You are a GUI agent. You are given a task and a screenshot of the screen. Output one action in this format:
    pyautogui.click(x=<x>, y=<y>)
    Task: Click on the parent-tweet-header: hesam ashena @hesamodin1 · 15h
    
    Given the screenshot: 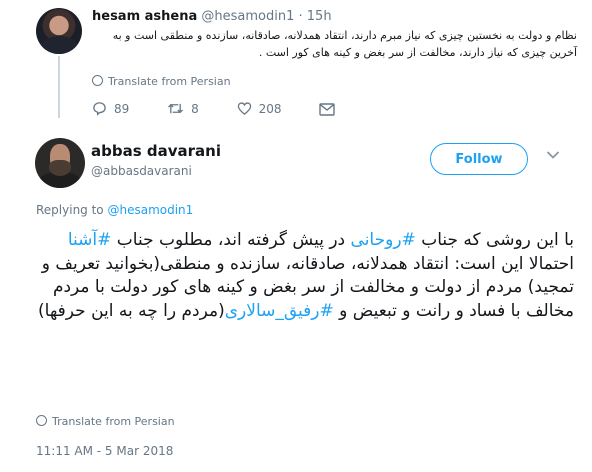 What is the action you would take?
    pyautogui.click(x=212, y=16)
    